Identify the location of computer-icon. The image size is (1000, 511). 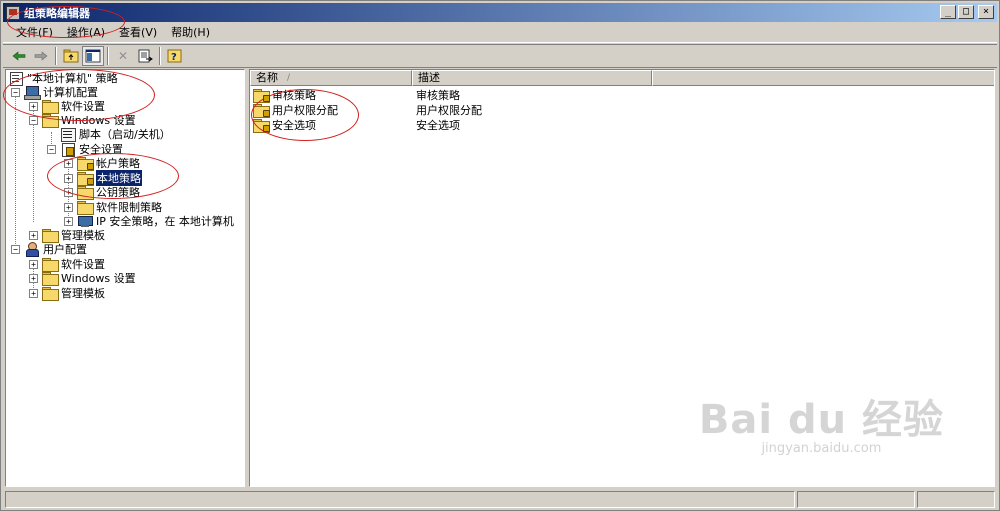
(32, 92).